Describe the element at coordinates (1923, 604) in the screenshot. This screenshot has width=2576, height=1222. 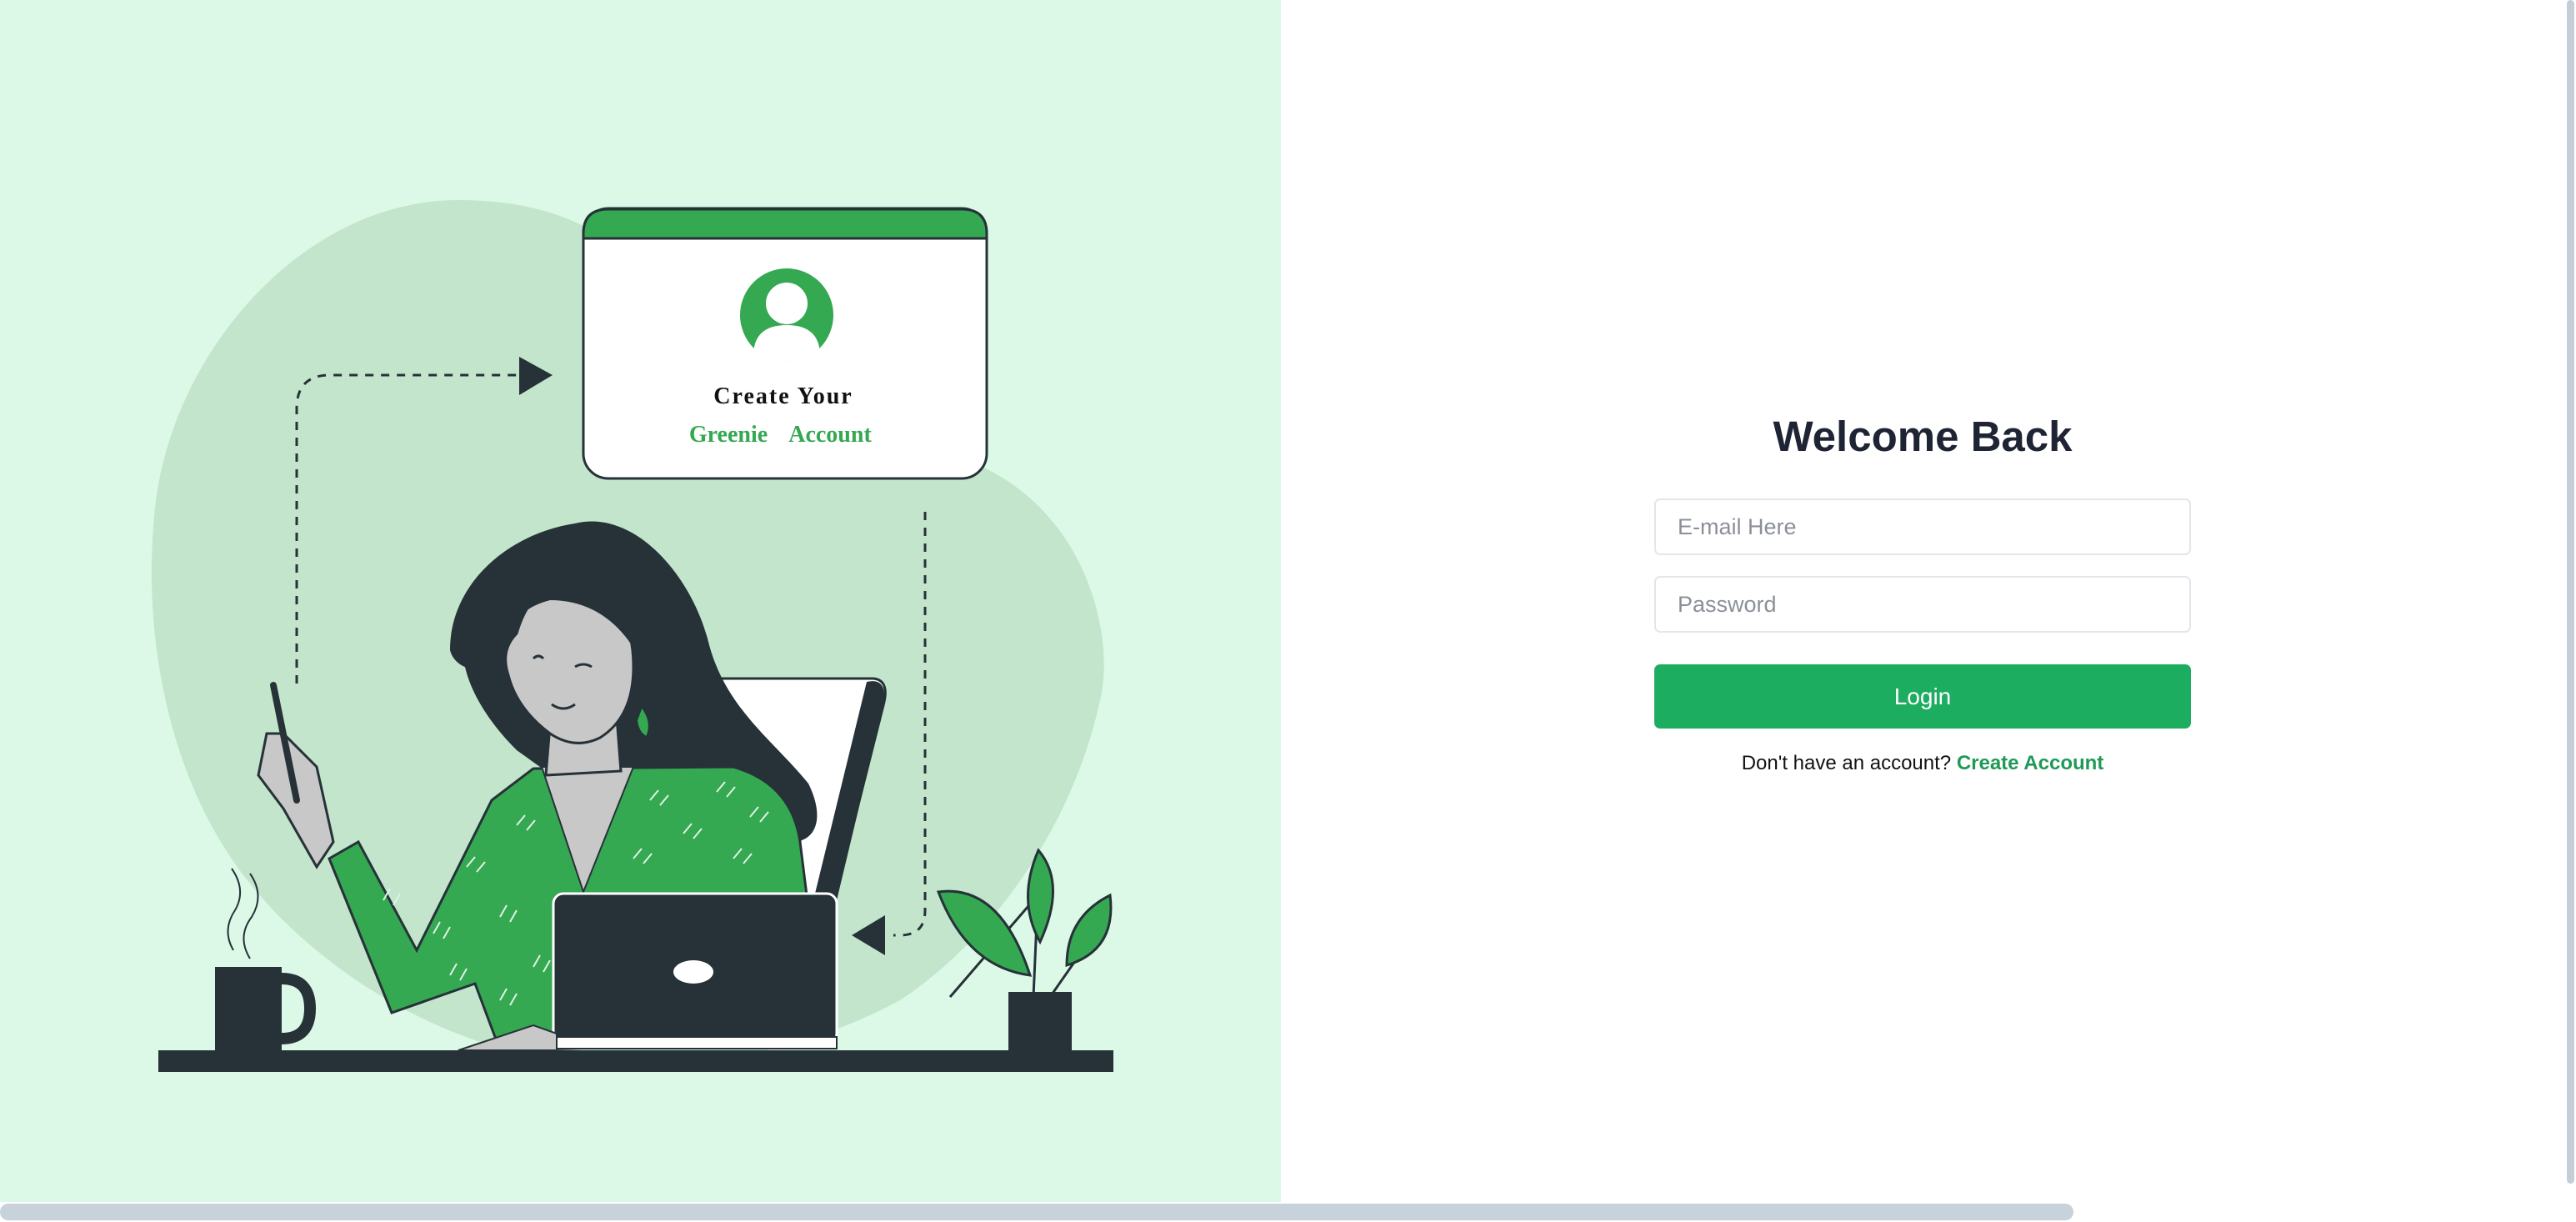
I see `password-field` at that location.